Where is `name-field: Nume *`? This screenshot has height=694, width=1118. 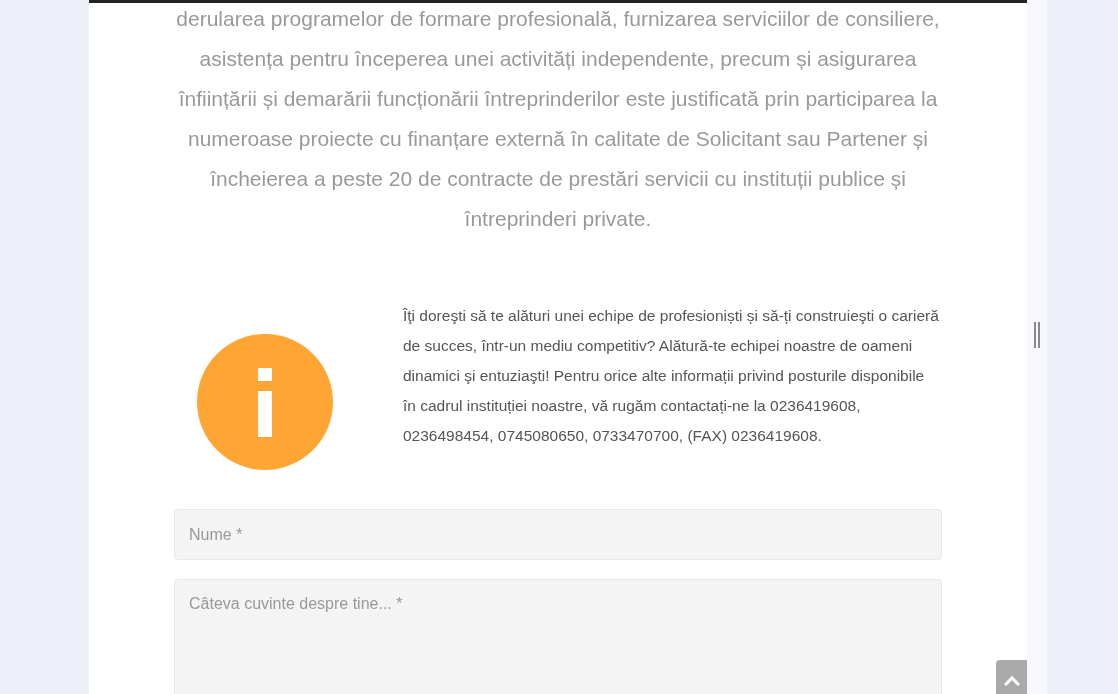
name-field: Nume * is located at coordinates (558, 534).